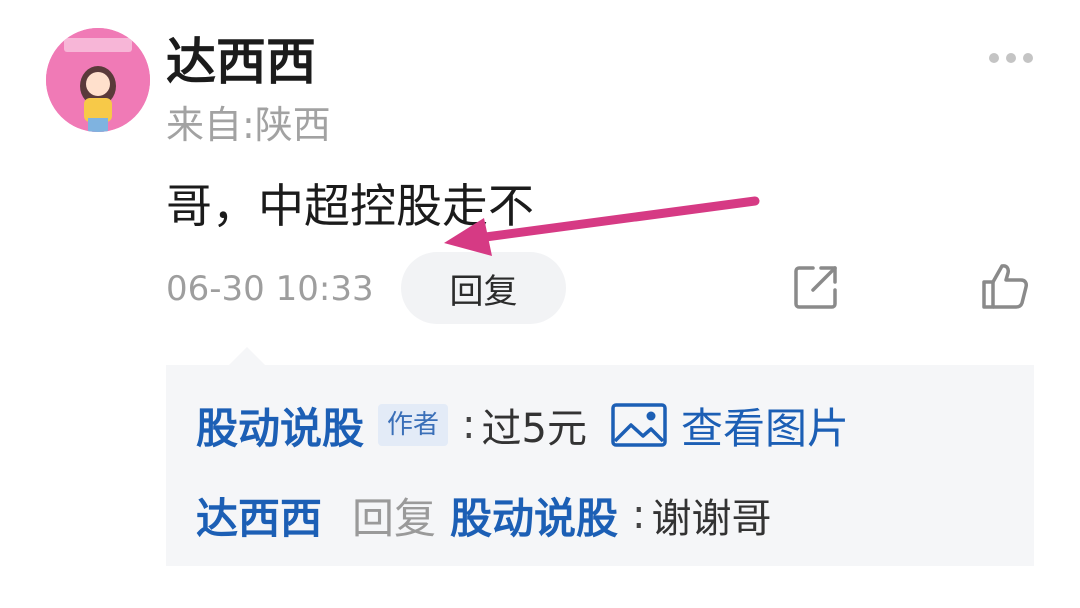 Image resolution: width=1080 pixels, height=608 pixels. What do you see at coordinates (247, 356) in the screenshot?
I see `reply-box-notch` at bounding box center [247, 356].